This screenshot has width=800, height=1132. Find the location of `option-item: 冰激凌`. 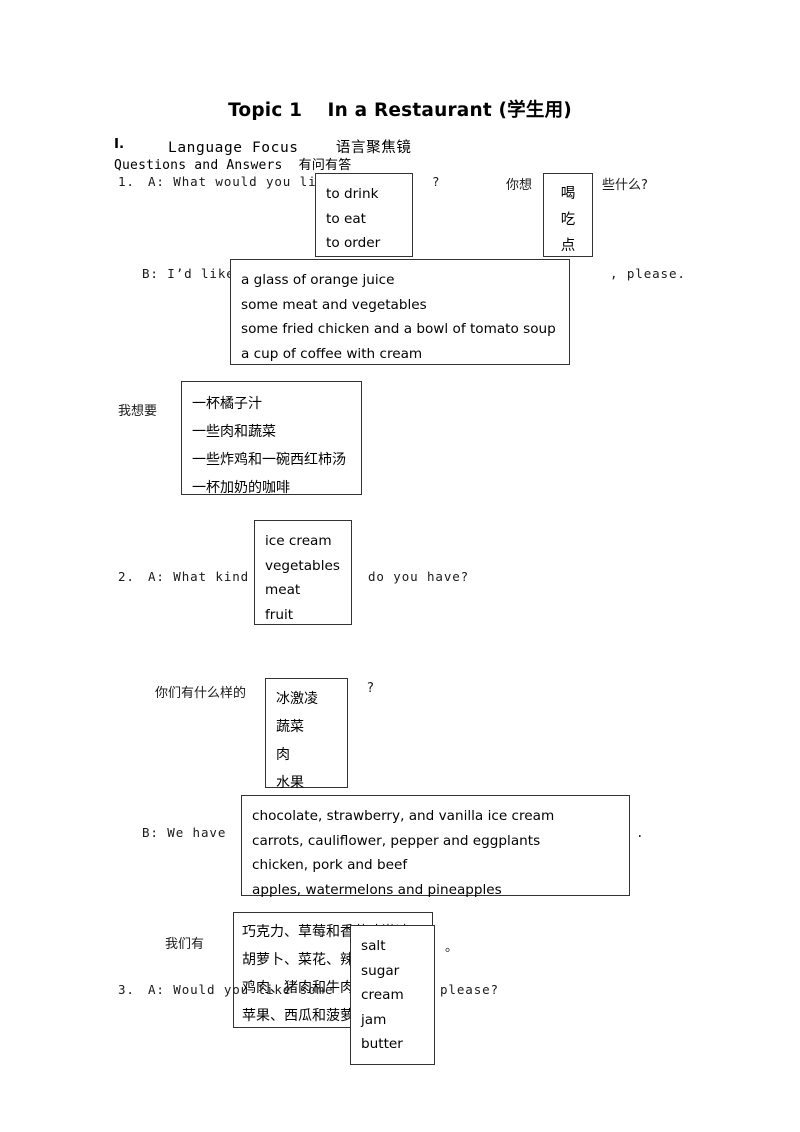

option-item: 冰激凌 is located at coordinates (306, 699).